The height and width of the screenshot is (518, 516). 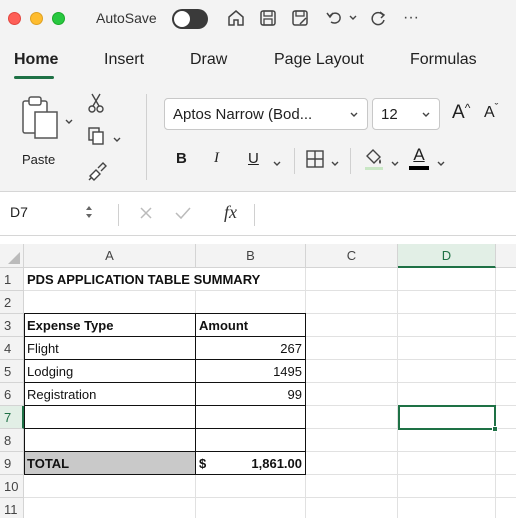 What do you see at coordinates (12, 279) in the screenshot?
I see `row-header-1: 1` at bounding box center [12, 279].